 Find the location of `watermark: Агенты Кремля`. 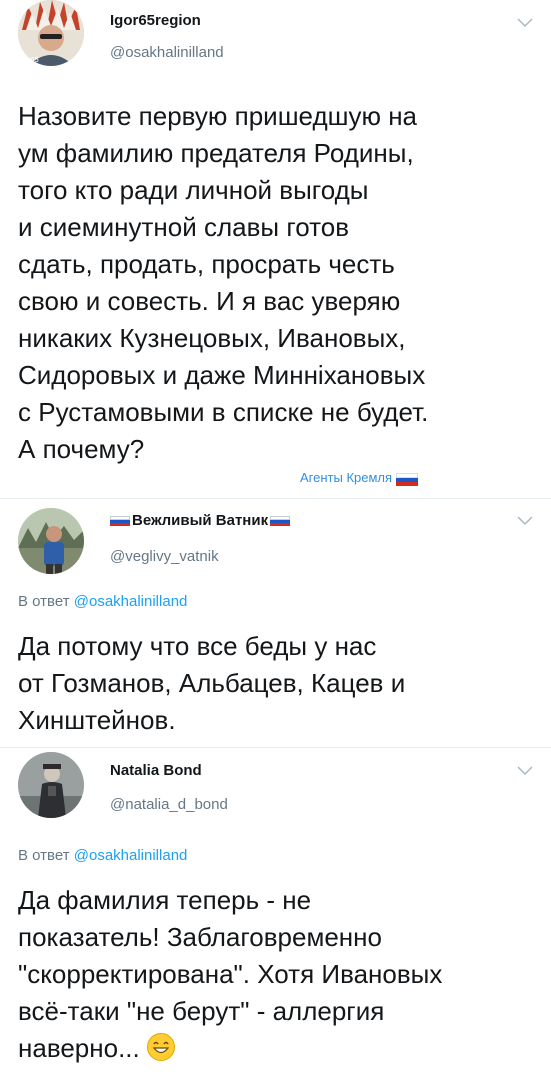

watermark: Агенты Кремля is located at coordinates (359, 478).